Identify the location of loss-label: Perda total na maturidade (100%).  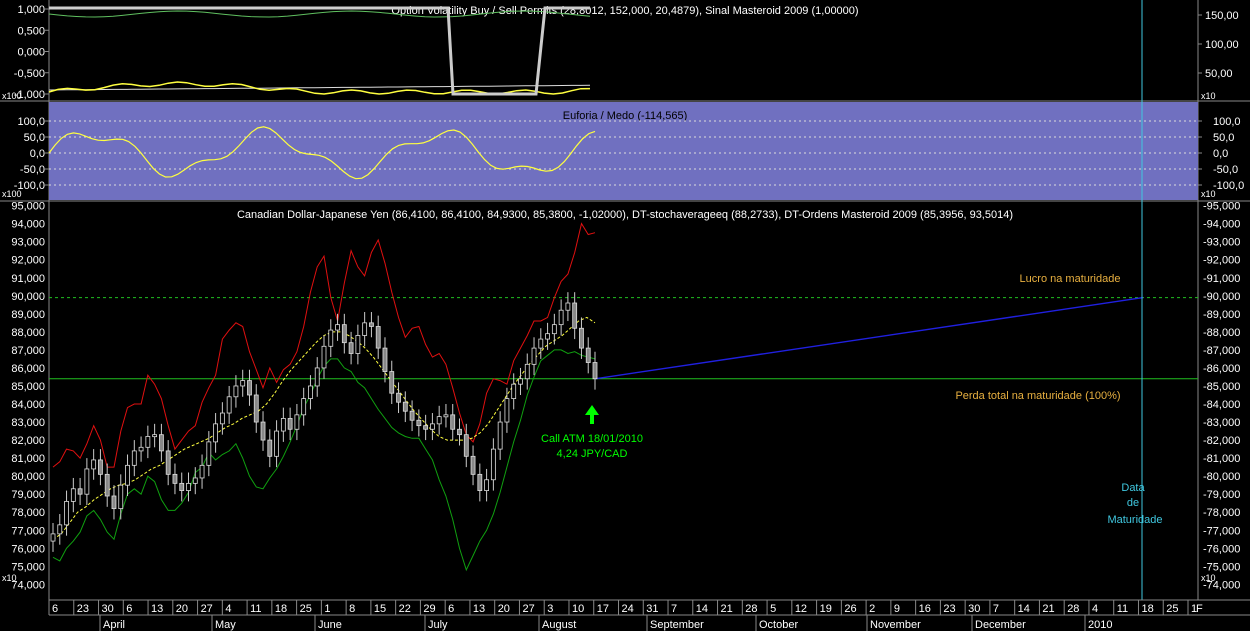
(1037, 396).